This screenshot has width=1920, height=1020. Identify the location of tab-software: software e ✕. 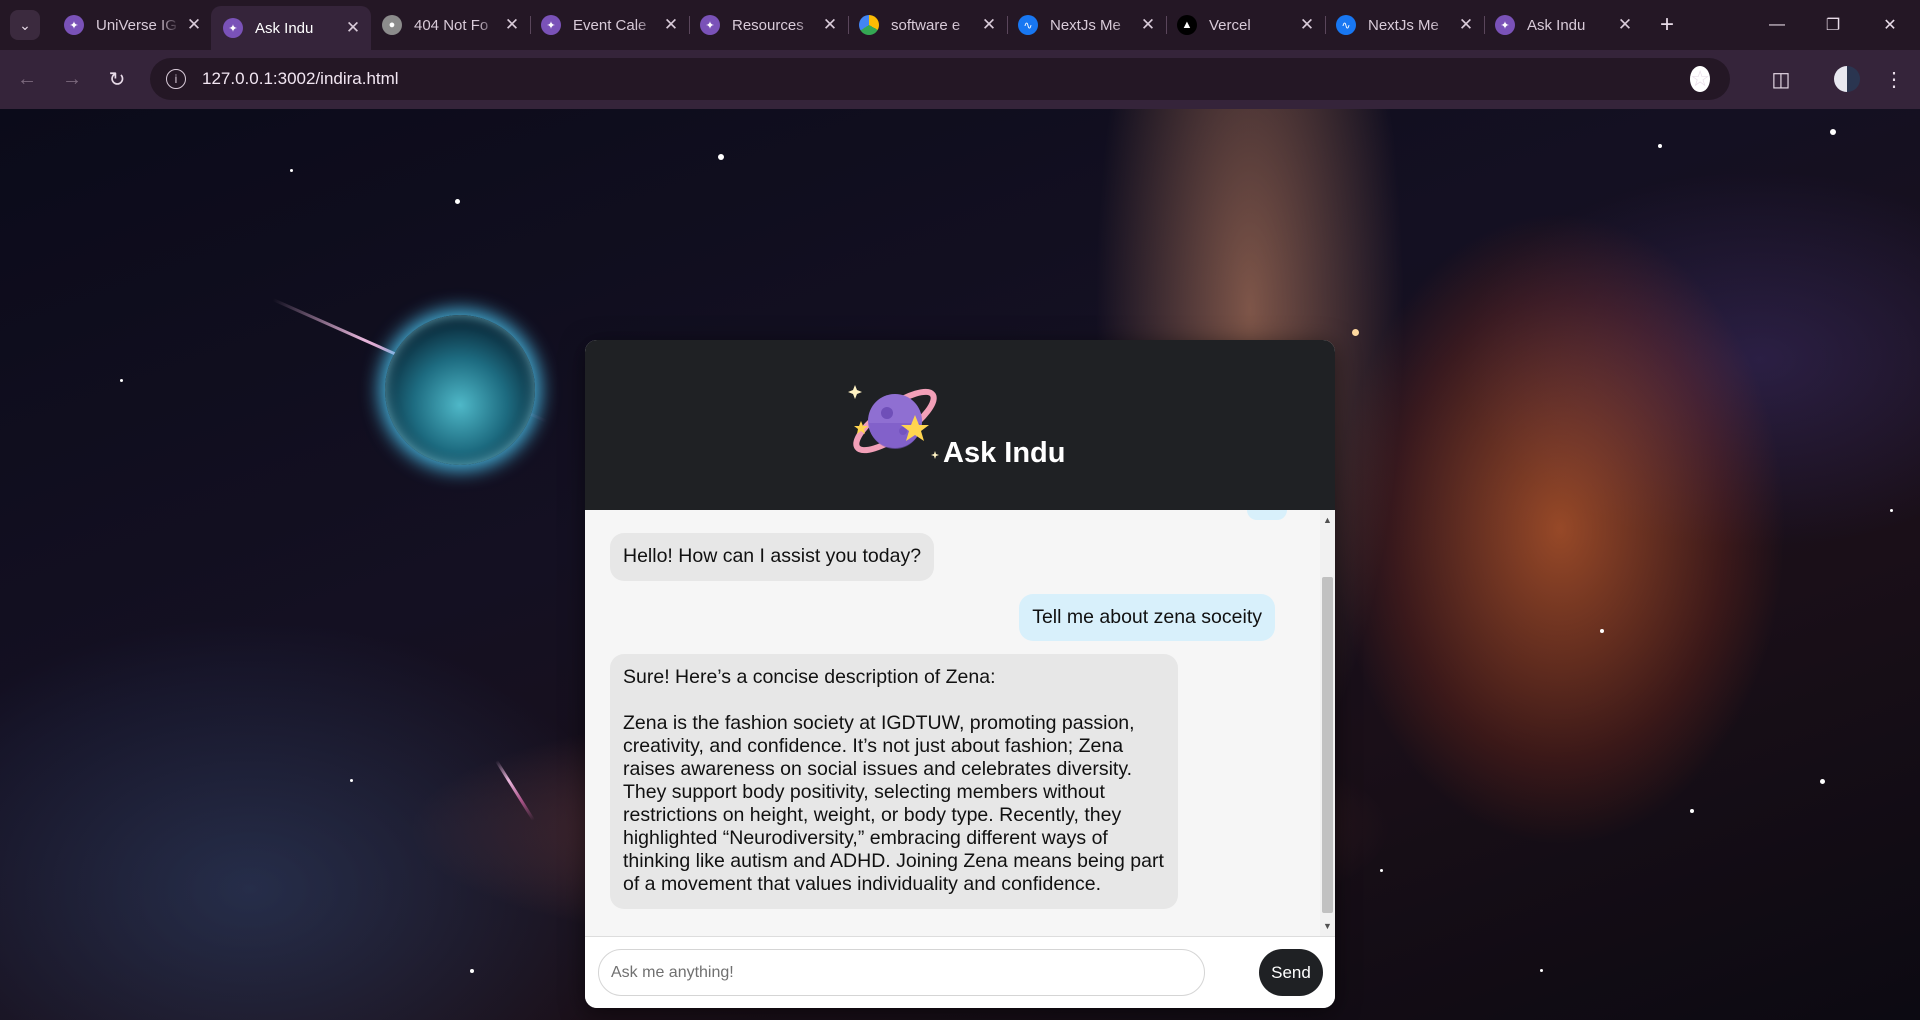
(927, 25).